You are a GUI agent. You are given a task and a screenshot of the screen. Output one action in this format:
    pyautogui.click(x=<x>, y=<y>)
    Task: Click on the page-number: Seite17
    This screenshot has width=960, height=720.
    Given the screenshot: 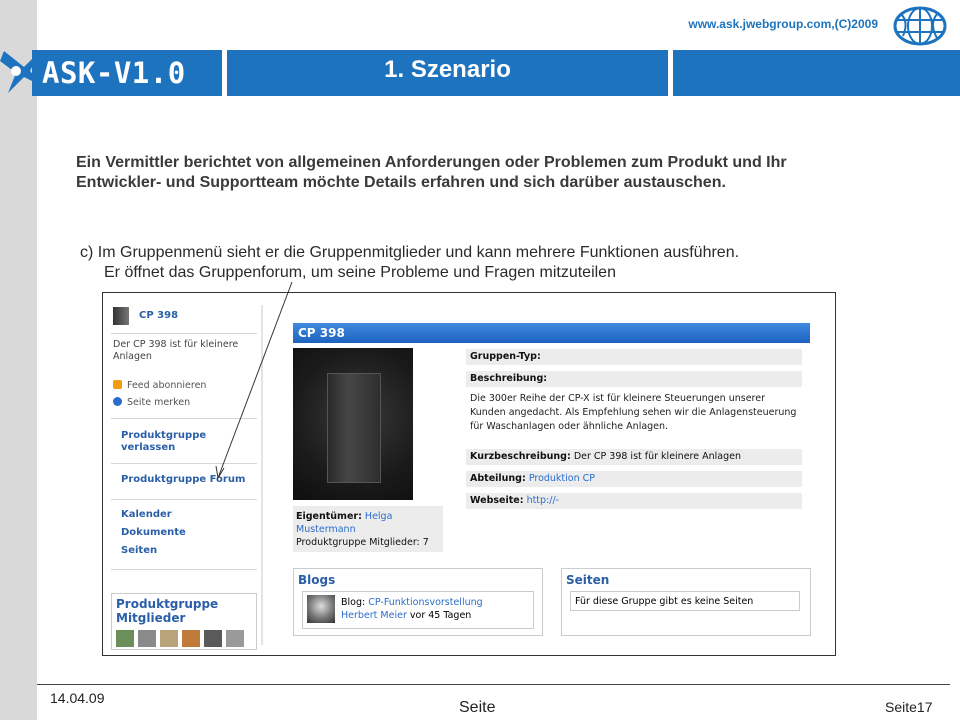 What is the action you would take?
    pyautogui.click(x=909, y=707)
    